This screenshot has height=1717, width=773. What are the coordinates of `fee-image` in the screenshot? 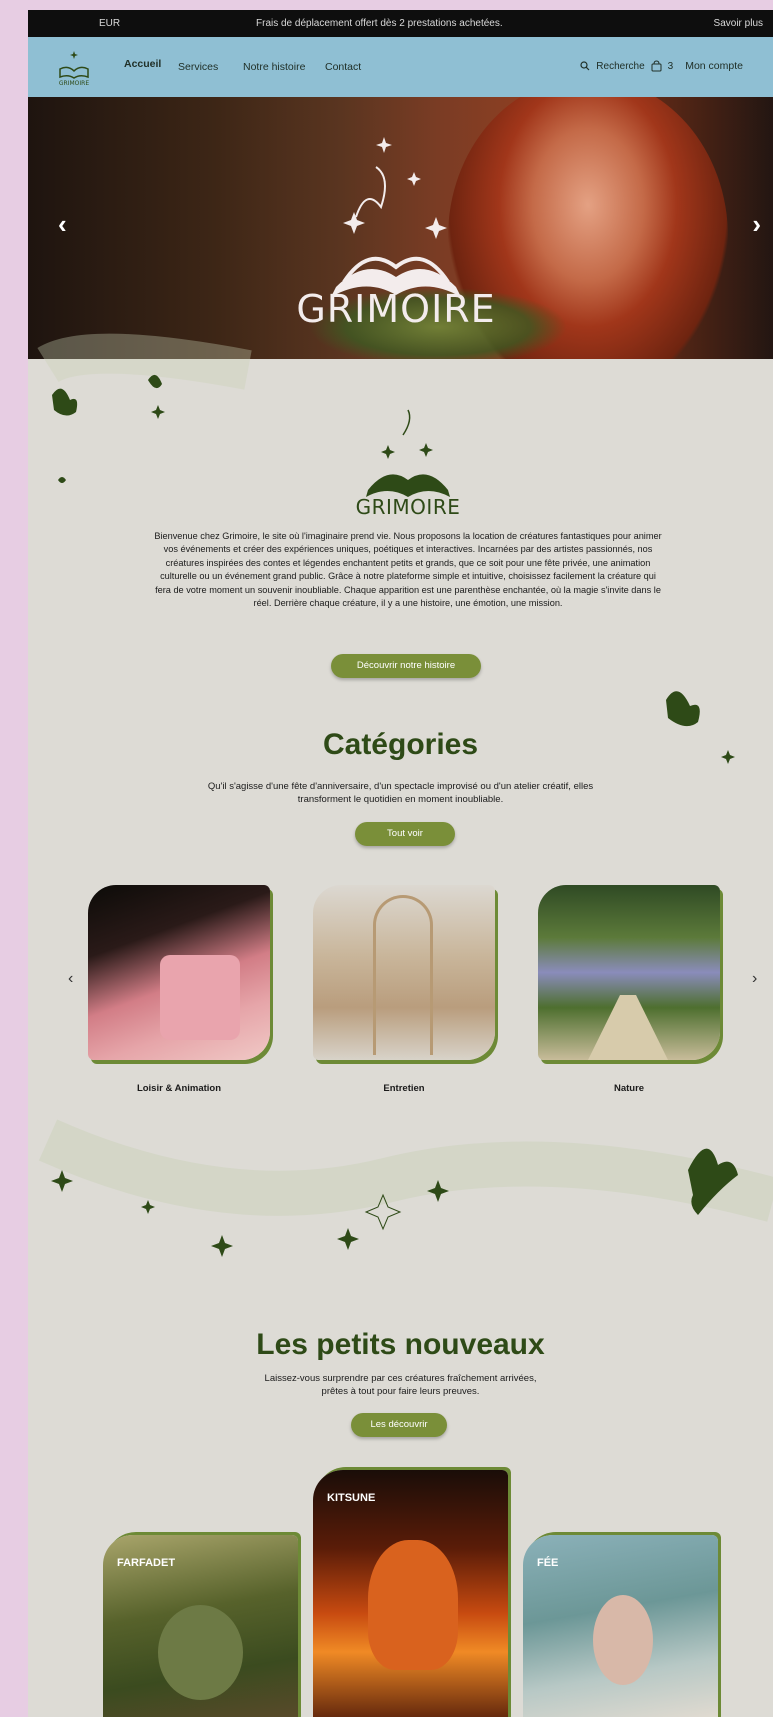 It's located at (623, 1640).